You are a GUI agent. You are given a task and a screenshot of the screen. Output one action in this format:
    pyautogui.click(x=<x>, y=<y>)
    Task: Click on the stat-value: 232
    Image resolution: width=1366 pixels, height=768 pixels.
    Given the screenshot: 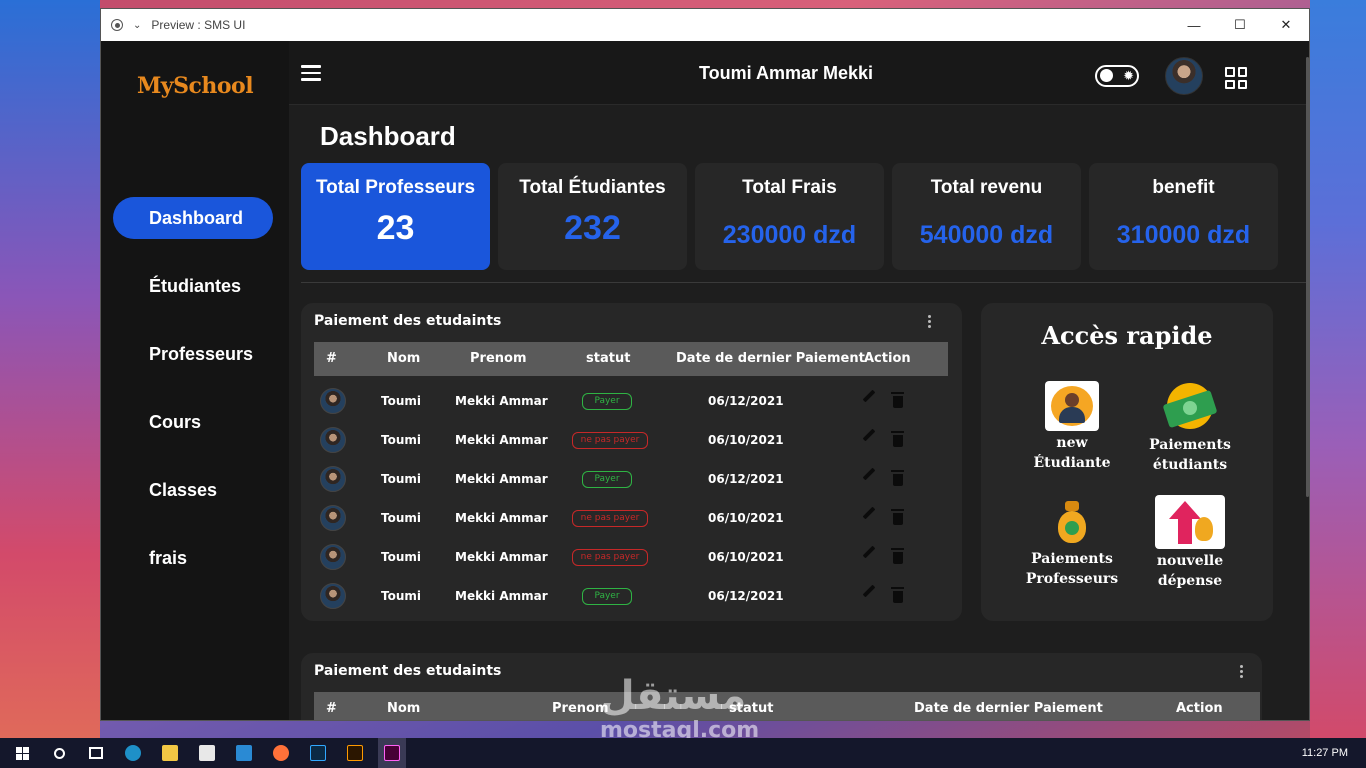 What is the action you would take?
    pyautogui.click(x=592, y=228)
    